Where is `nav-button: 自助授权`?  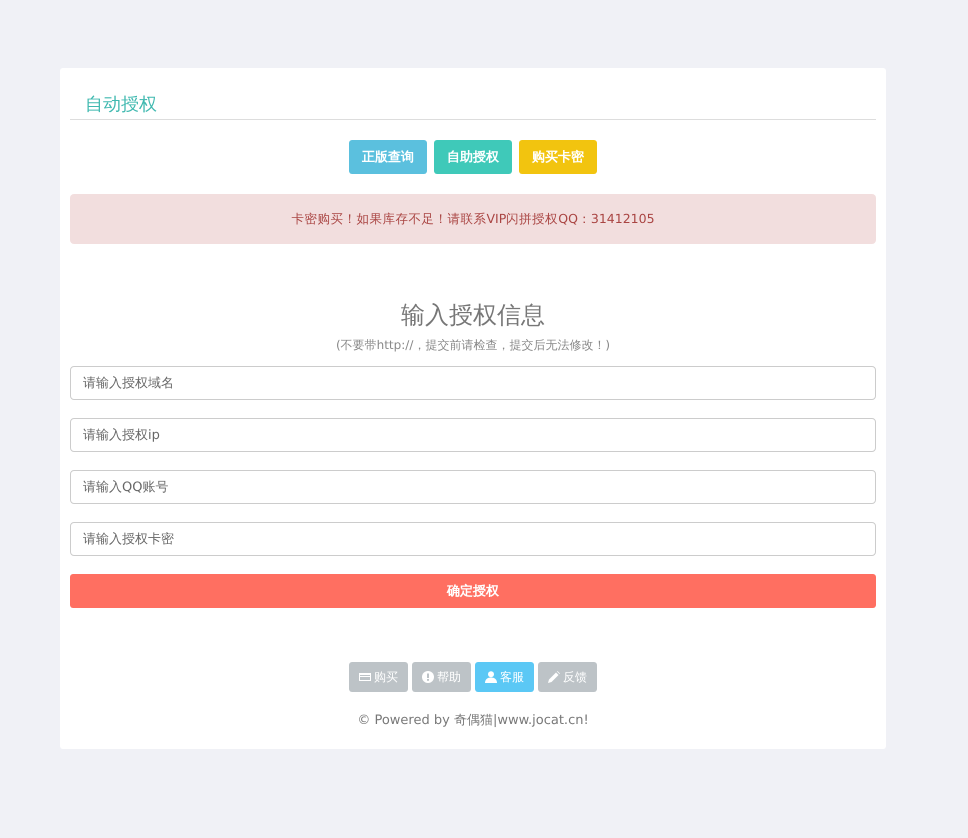
nav-button: 自助授权 is located at coordinates (473, 157).